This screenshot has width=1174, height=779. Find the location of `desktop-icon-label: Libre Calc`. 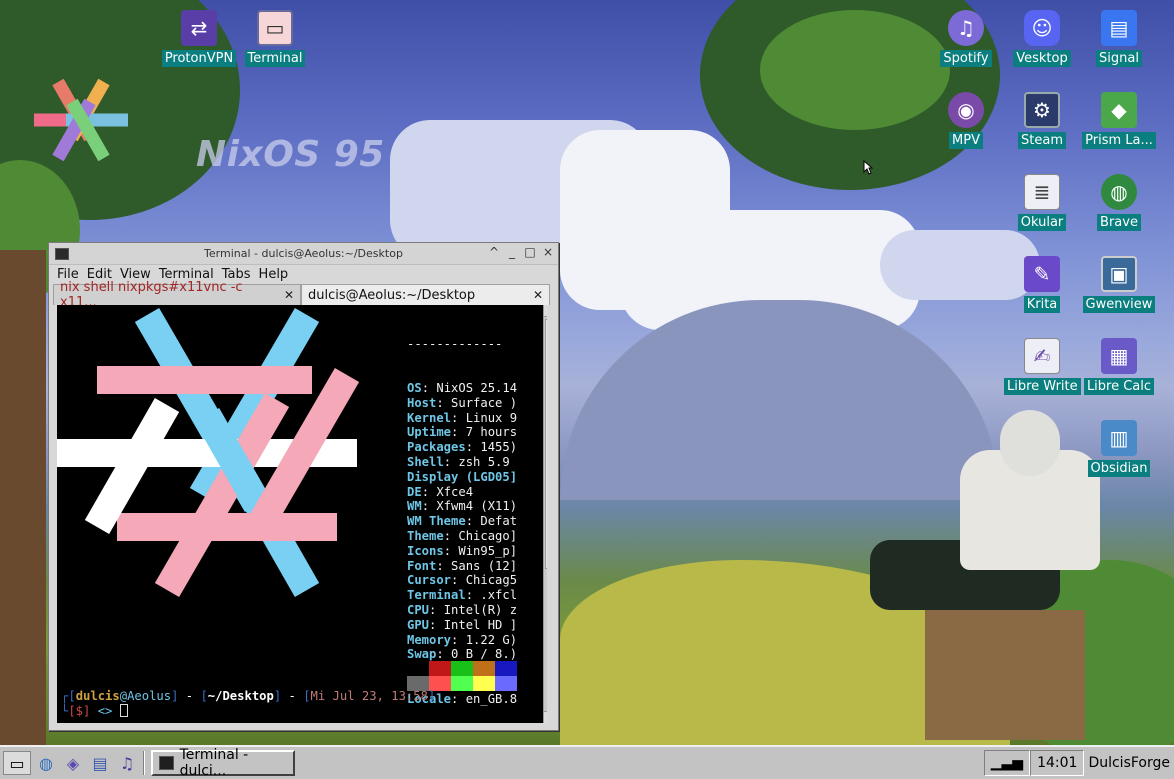

desktop-icon-label: Libre Calc is located at coordinates (1119, 386).